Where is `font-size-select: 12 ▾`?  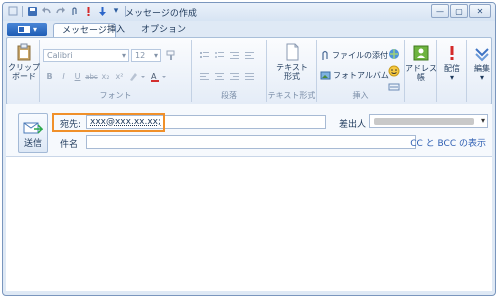
font-size-select: 12 ▾ is located at coordinates (146, 55).